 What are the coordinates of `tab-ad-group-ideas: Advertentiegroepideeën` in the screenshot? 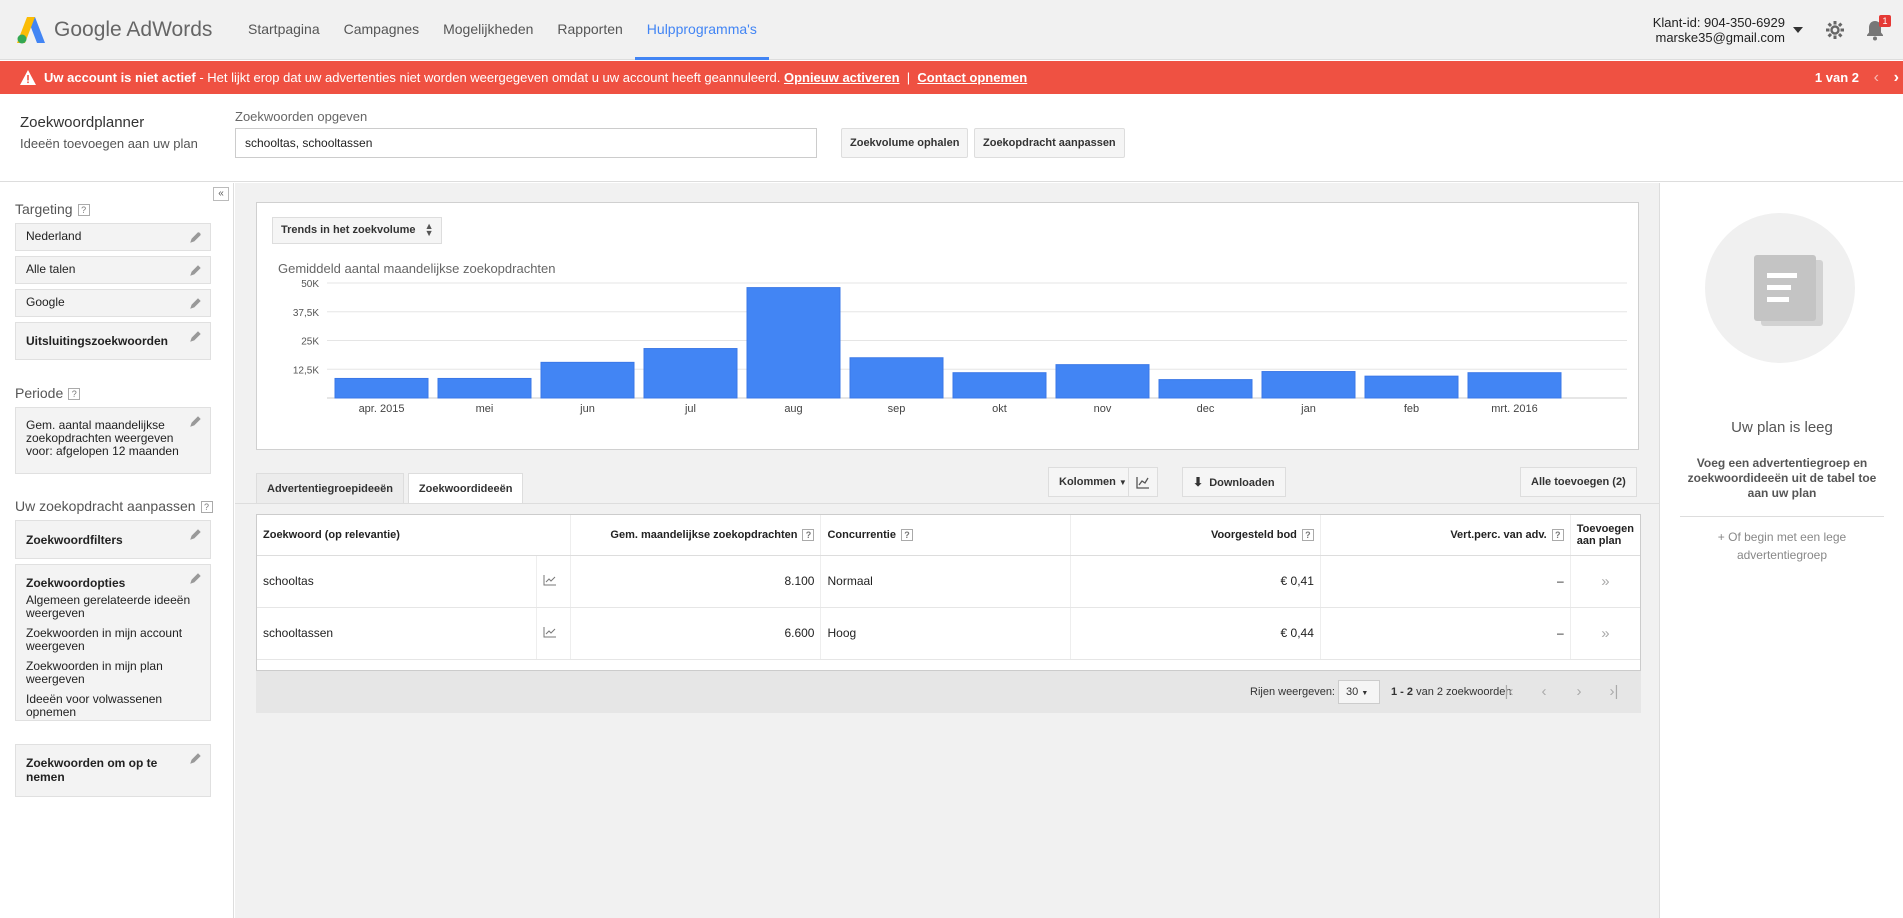 It's located at (330, 488).